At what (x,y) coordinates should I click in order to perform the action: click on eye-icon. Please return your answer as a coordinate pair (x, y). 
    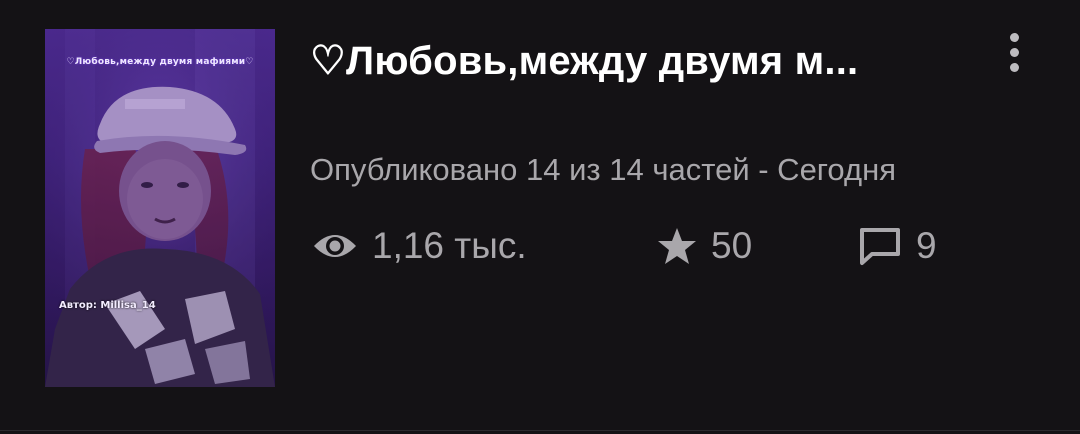
    Looking at the image, I should click on (335, 246).